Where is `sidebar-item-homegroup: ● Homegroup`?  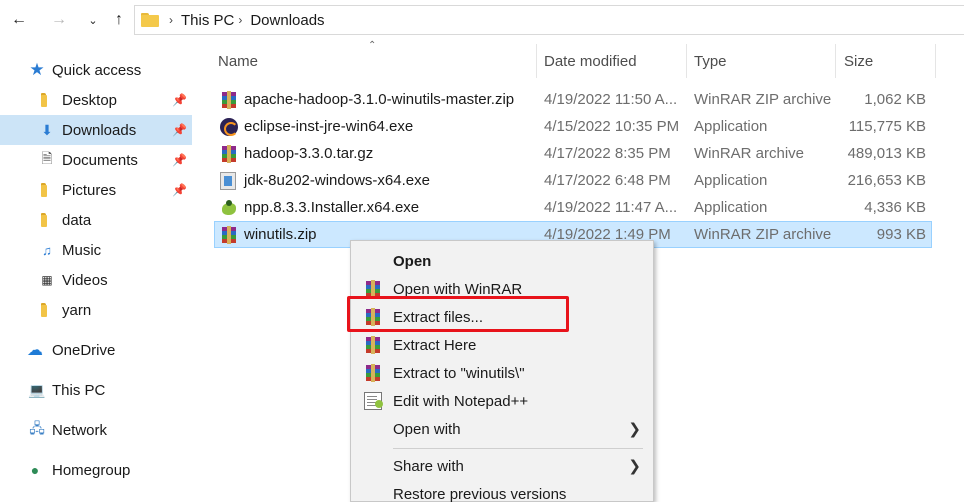 sidebar-item-homegroup: ● Homegroup is located at coordinates (96, 470).